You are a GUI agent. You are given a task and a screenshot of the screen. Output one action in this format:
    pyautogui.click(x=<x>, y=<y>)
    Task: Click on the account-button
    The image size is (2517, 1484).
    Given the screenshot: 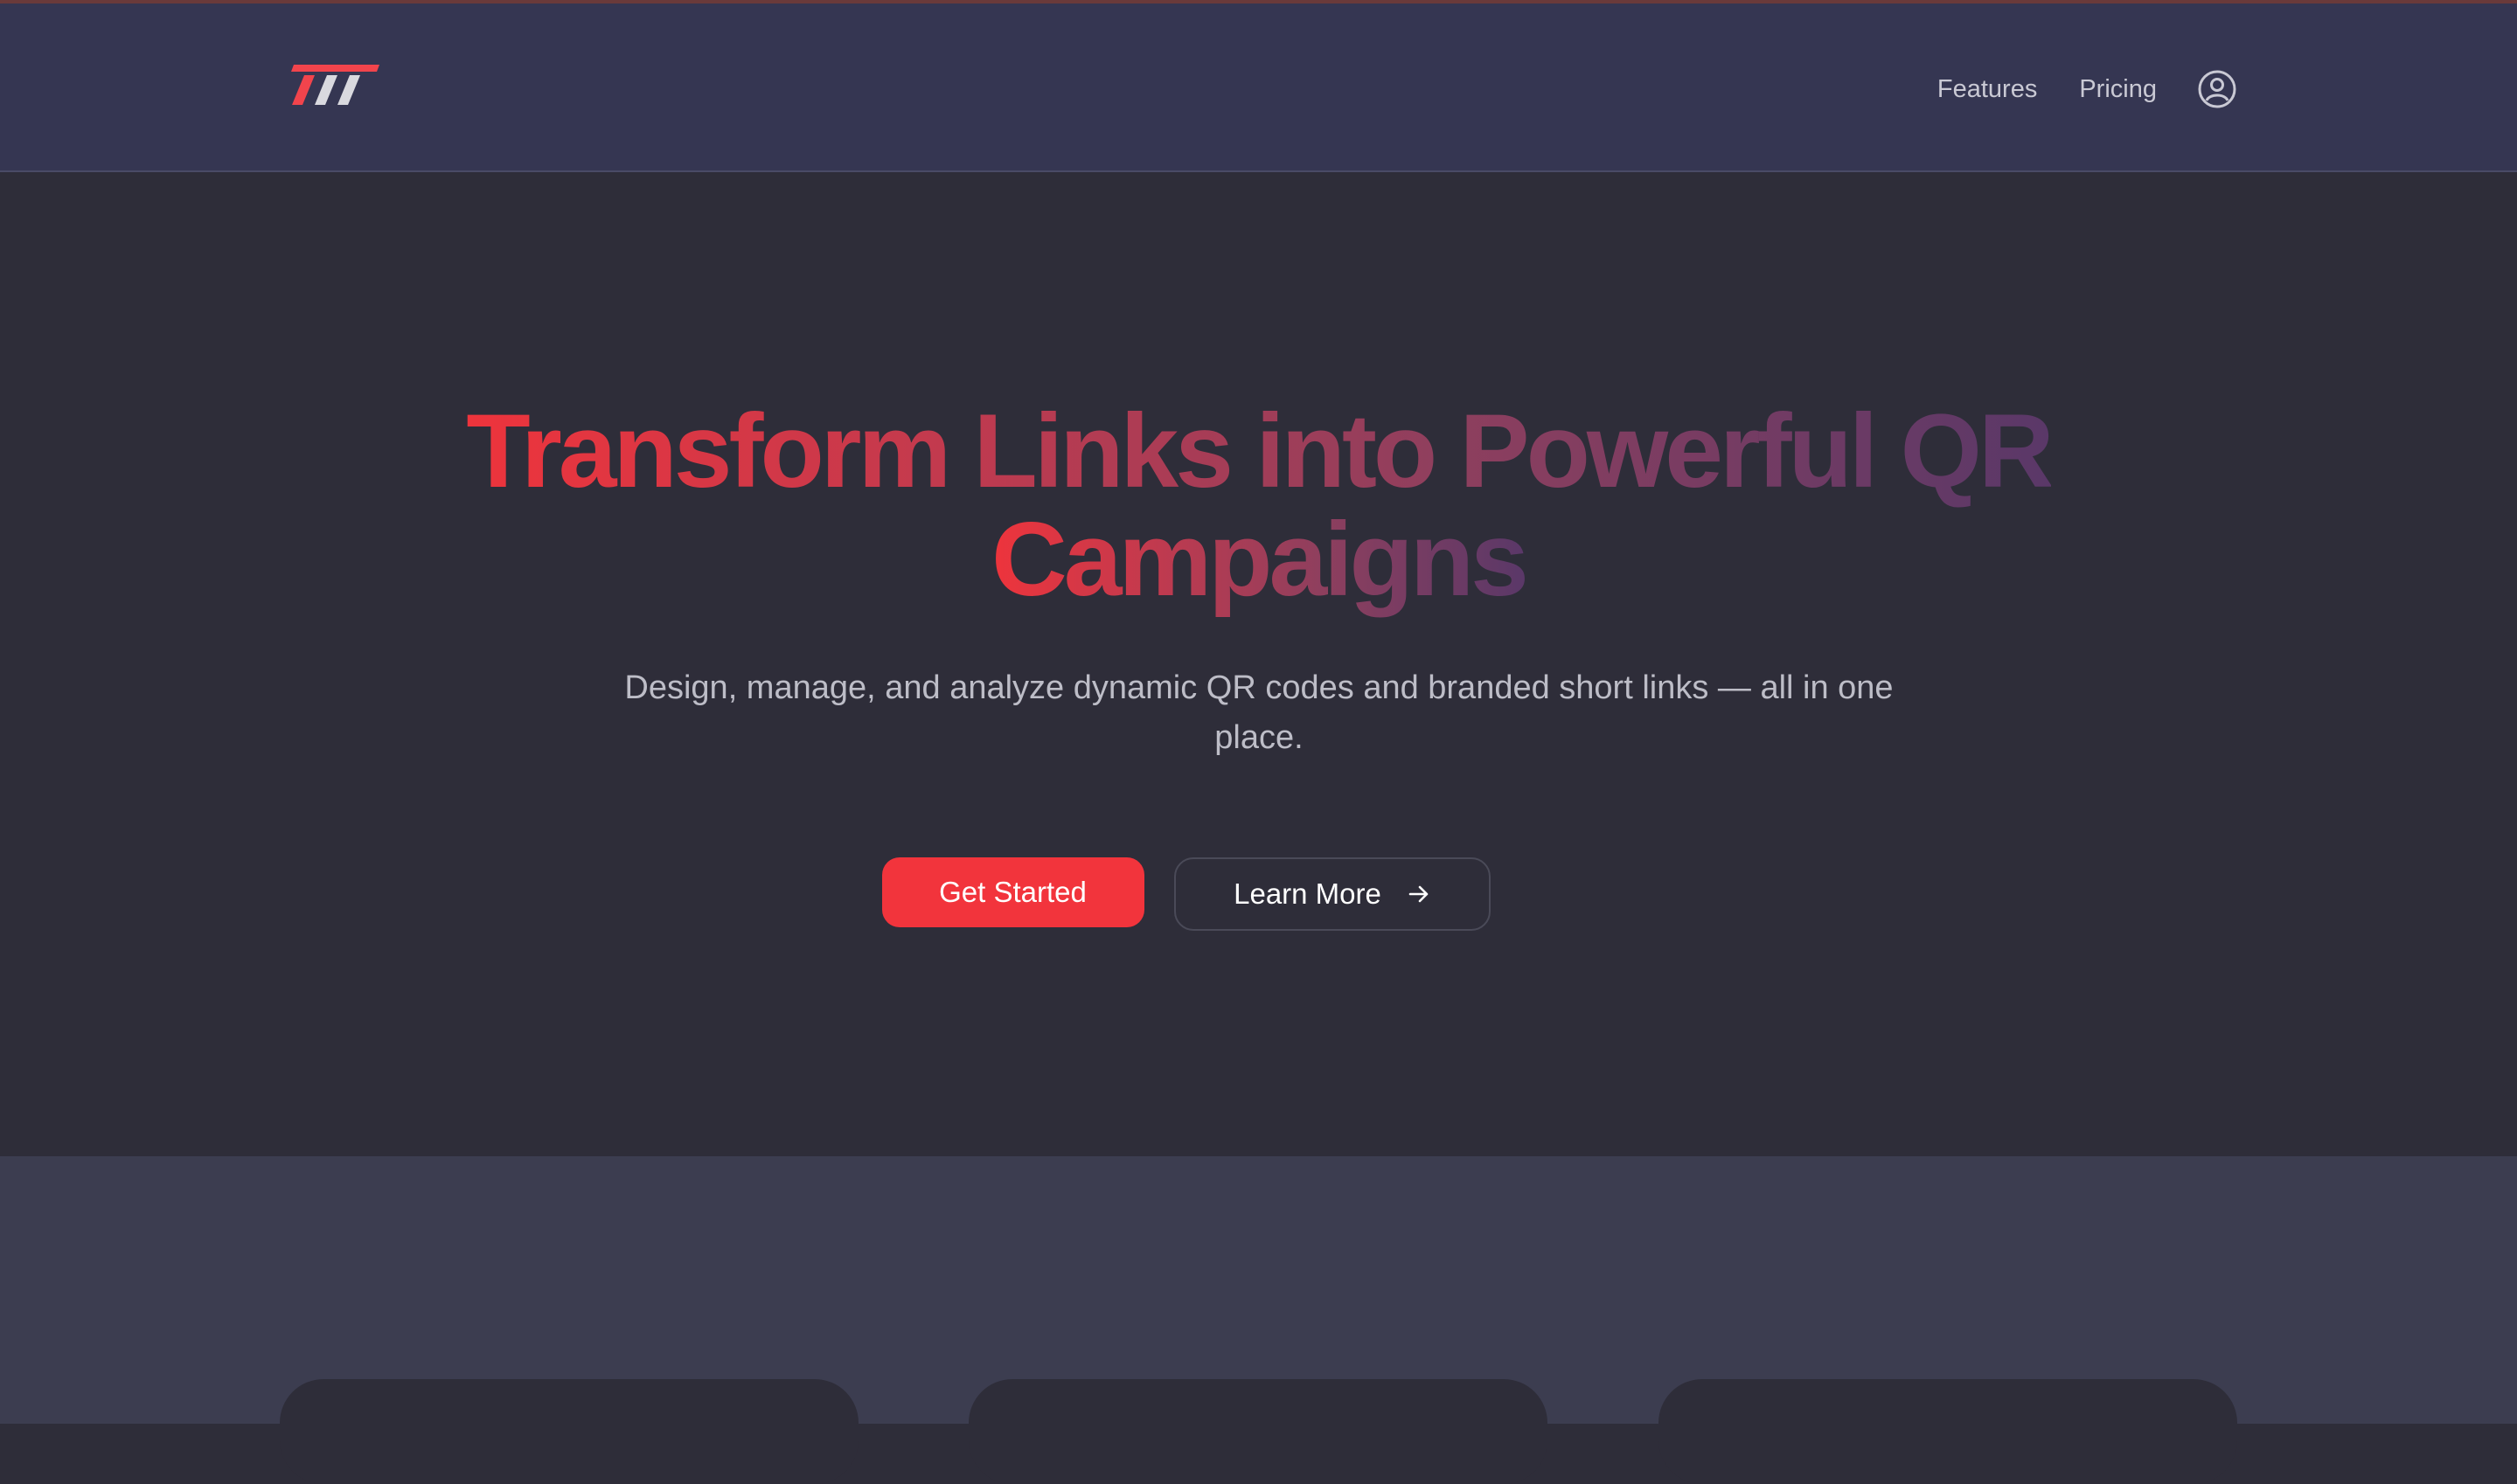 What is the action you would take?
    pyautogui.click(x=2217, y=89)
    